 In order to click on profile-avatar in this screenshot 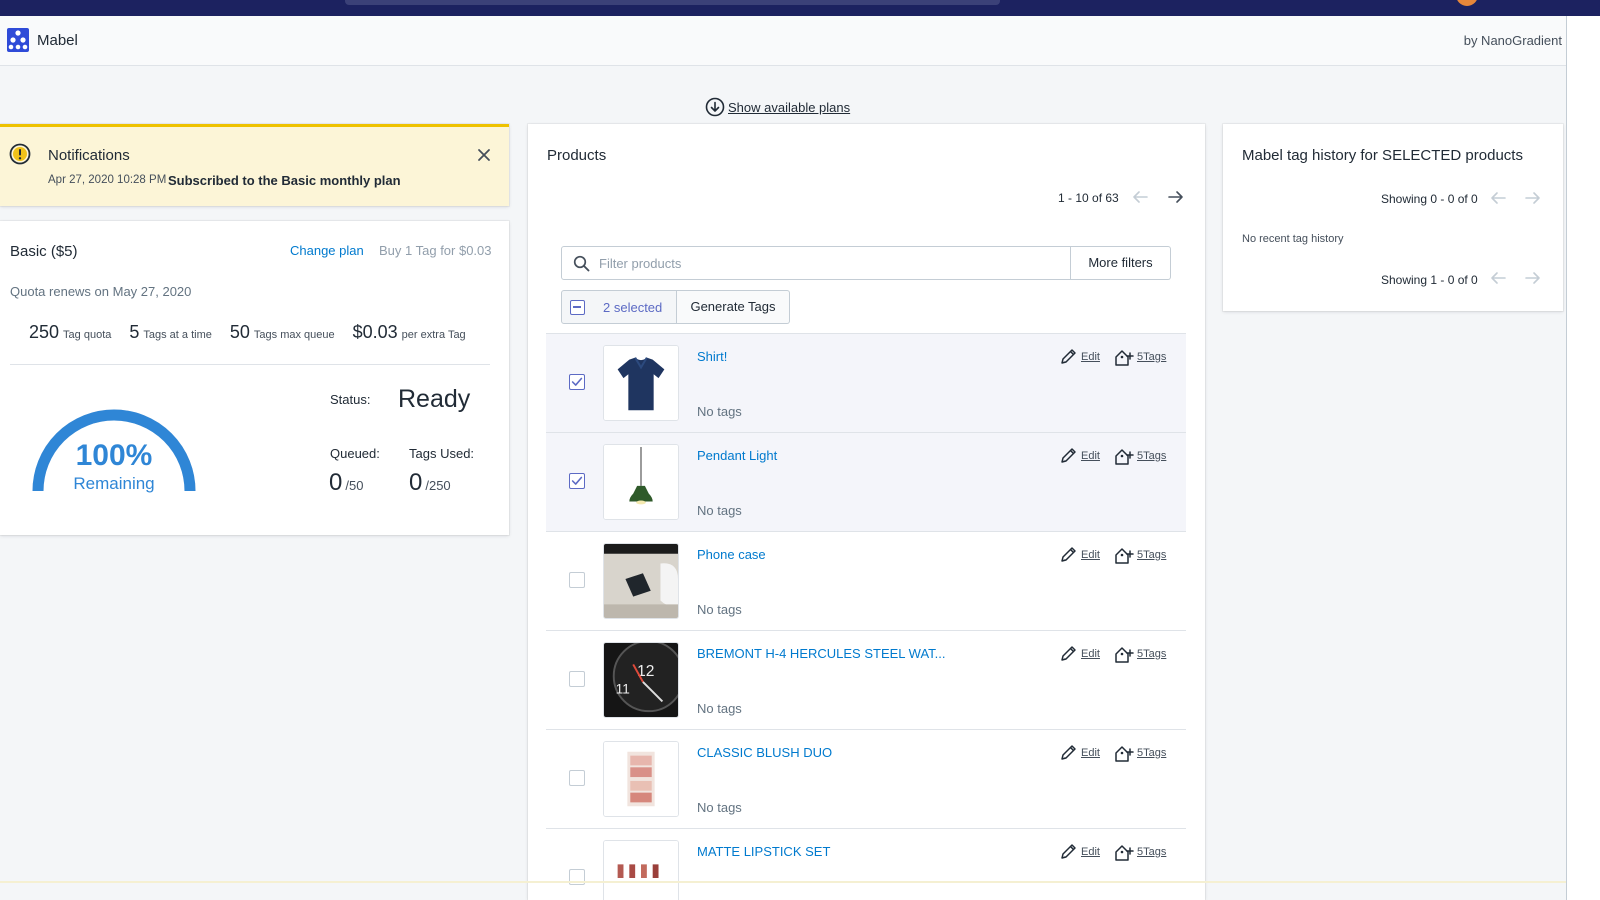, I will do `click(1467, 3)`.